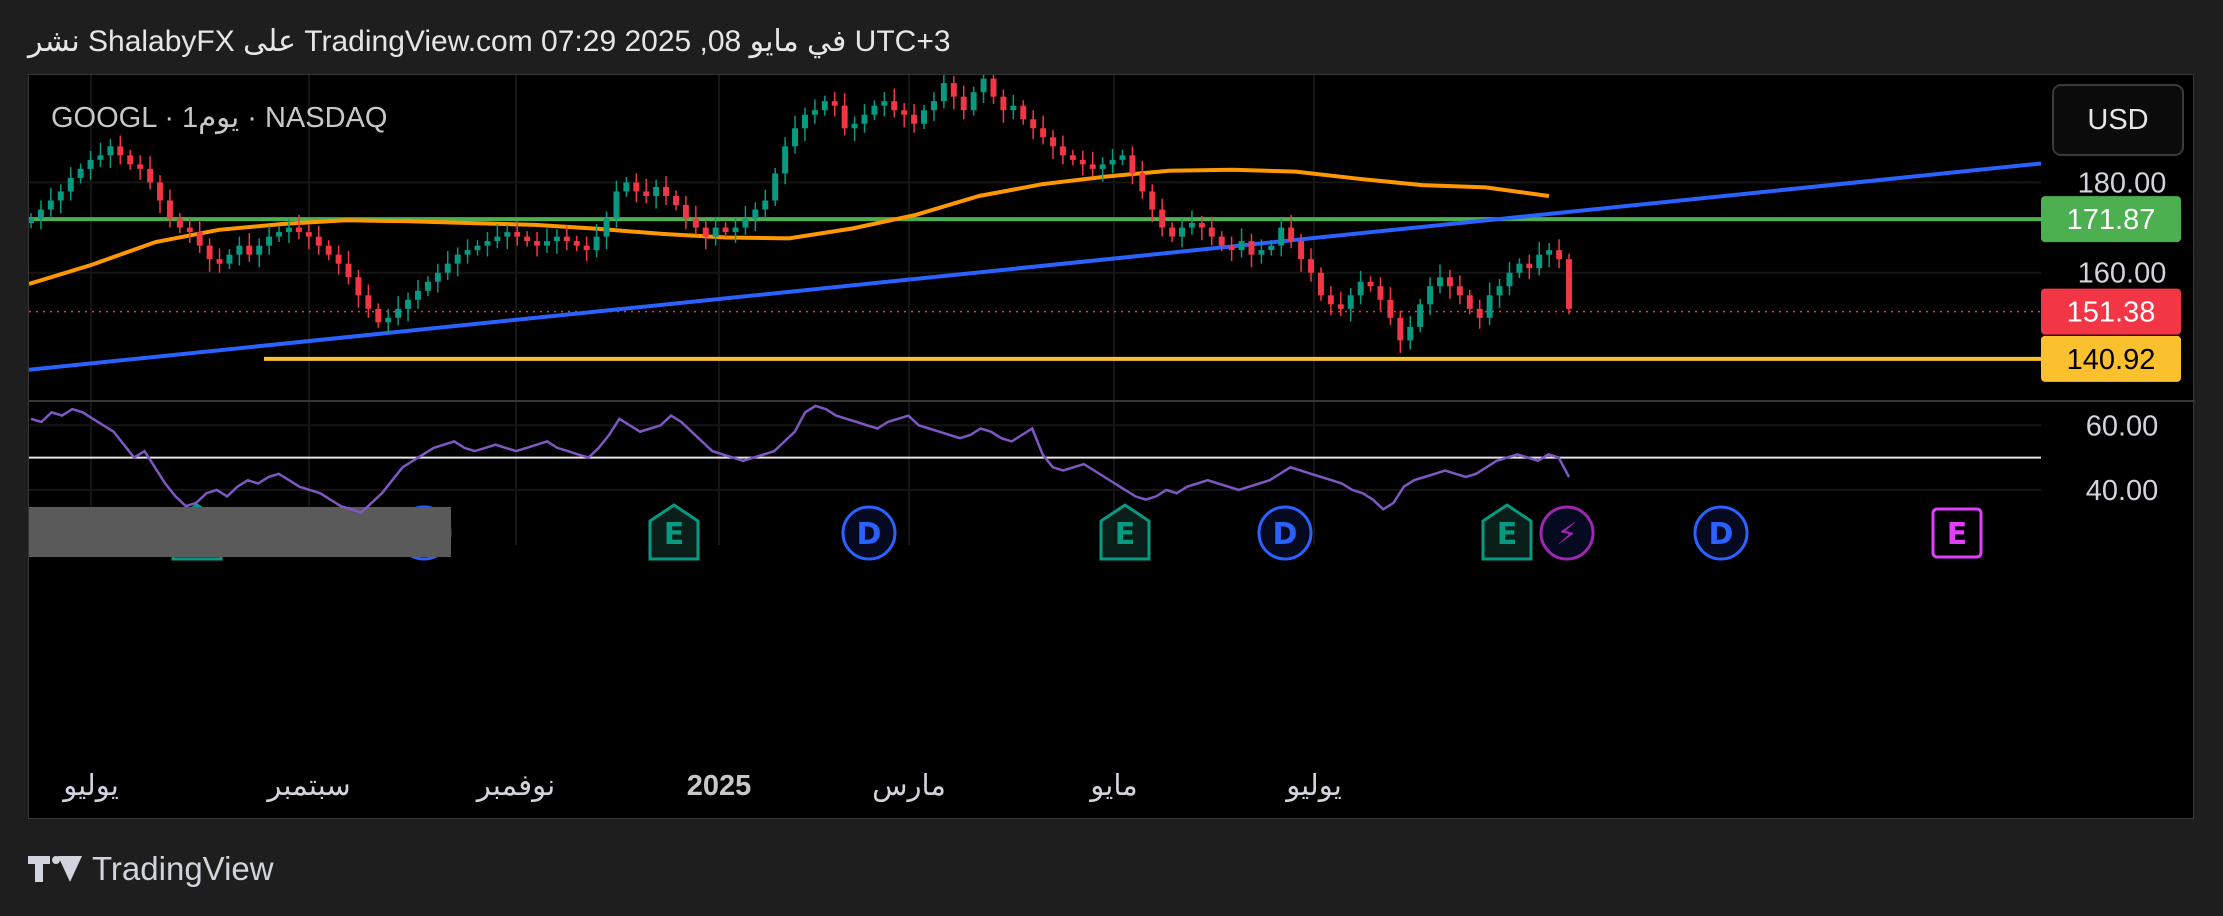 Image resolution: width=2223 pixels, height=916 pixels. Describe the element at coordinates (2111, 311) in the screenshot. I see `price-label-badge: 151.38` at that location.